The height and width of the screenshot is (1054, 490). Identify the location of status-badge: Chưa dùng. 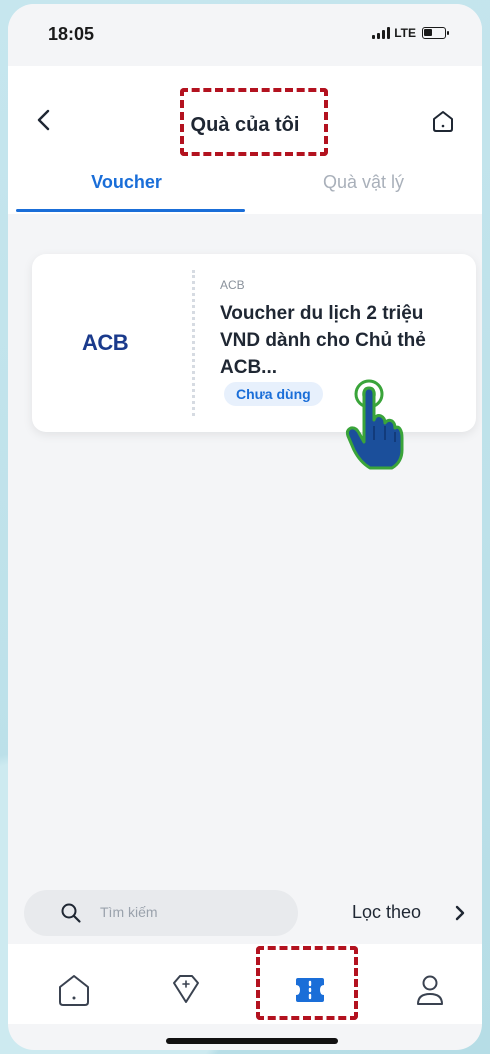
(273, 394).